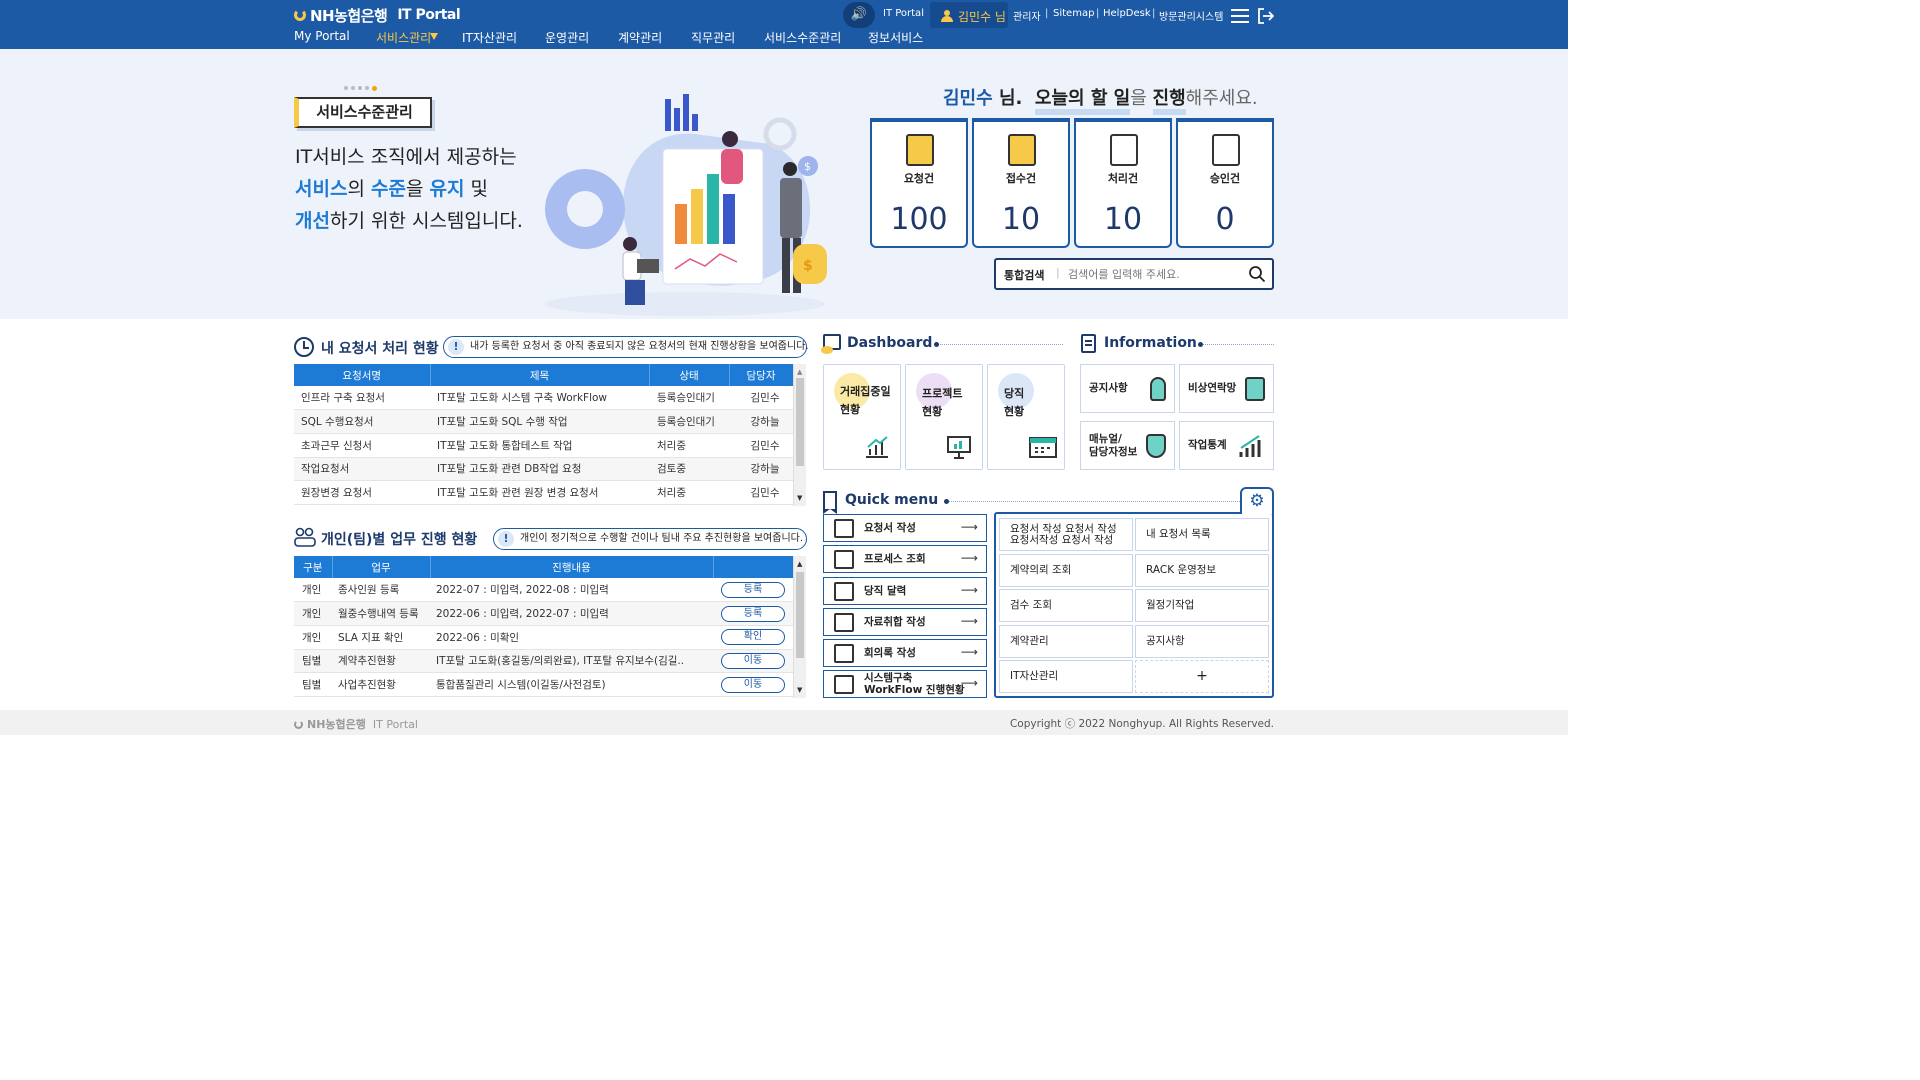 The image size is (1920, 1080). What do you see at coordinates (409, 221) in the screenshot?
I see `hero-line-3: 개선하기 위한 시스템입니다.` at bounding box center [409, 221].